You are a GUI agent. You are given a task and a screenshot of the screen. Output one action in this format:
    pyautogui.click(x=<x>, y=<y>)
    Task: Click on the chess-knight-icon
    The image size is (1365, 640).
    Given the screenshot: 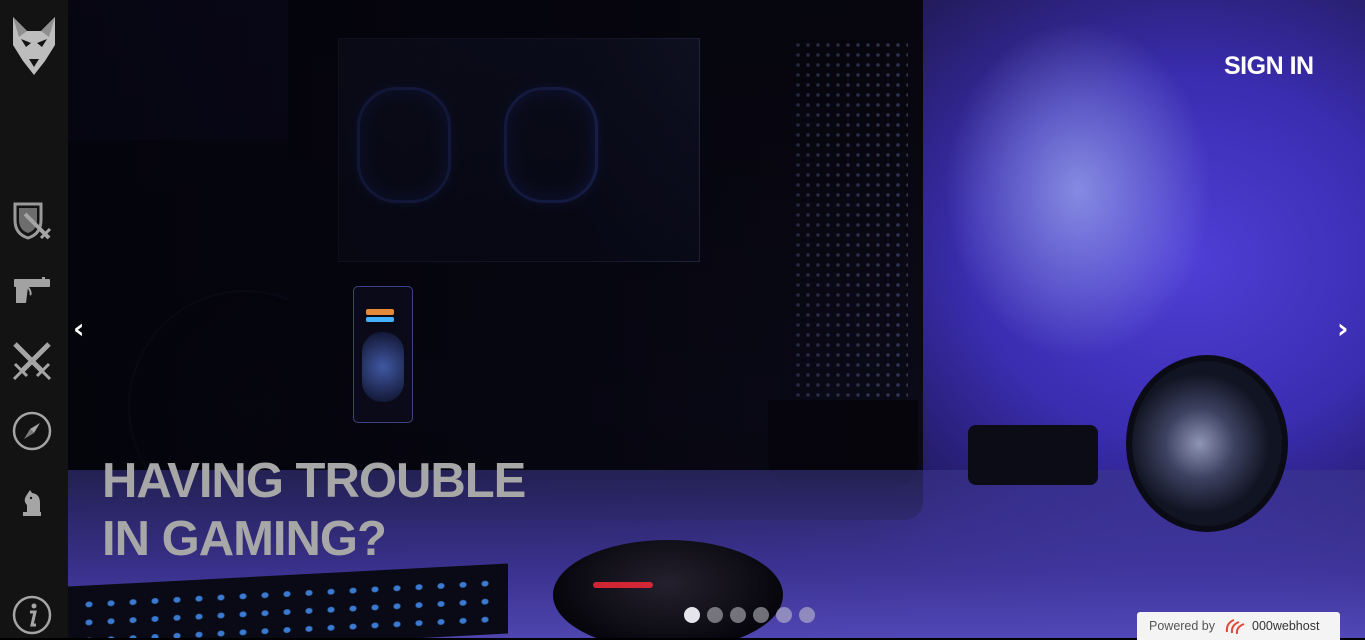 What is the action you would take?
    pyautogui.click(x=32, y=503)
    